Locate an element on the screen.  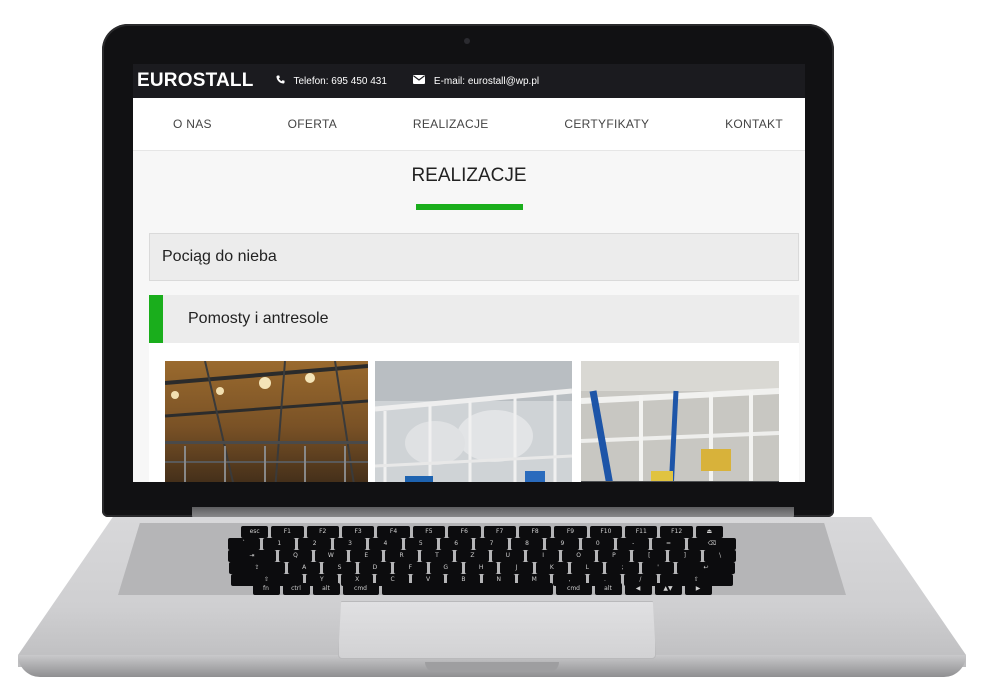
keyboard-row: ` 1 2 3 4 5 6 7 8 9 0- = ⌫ is located at coordinates (482, 544).